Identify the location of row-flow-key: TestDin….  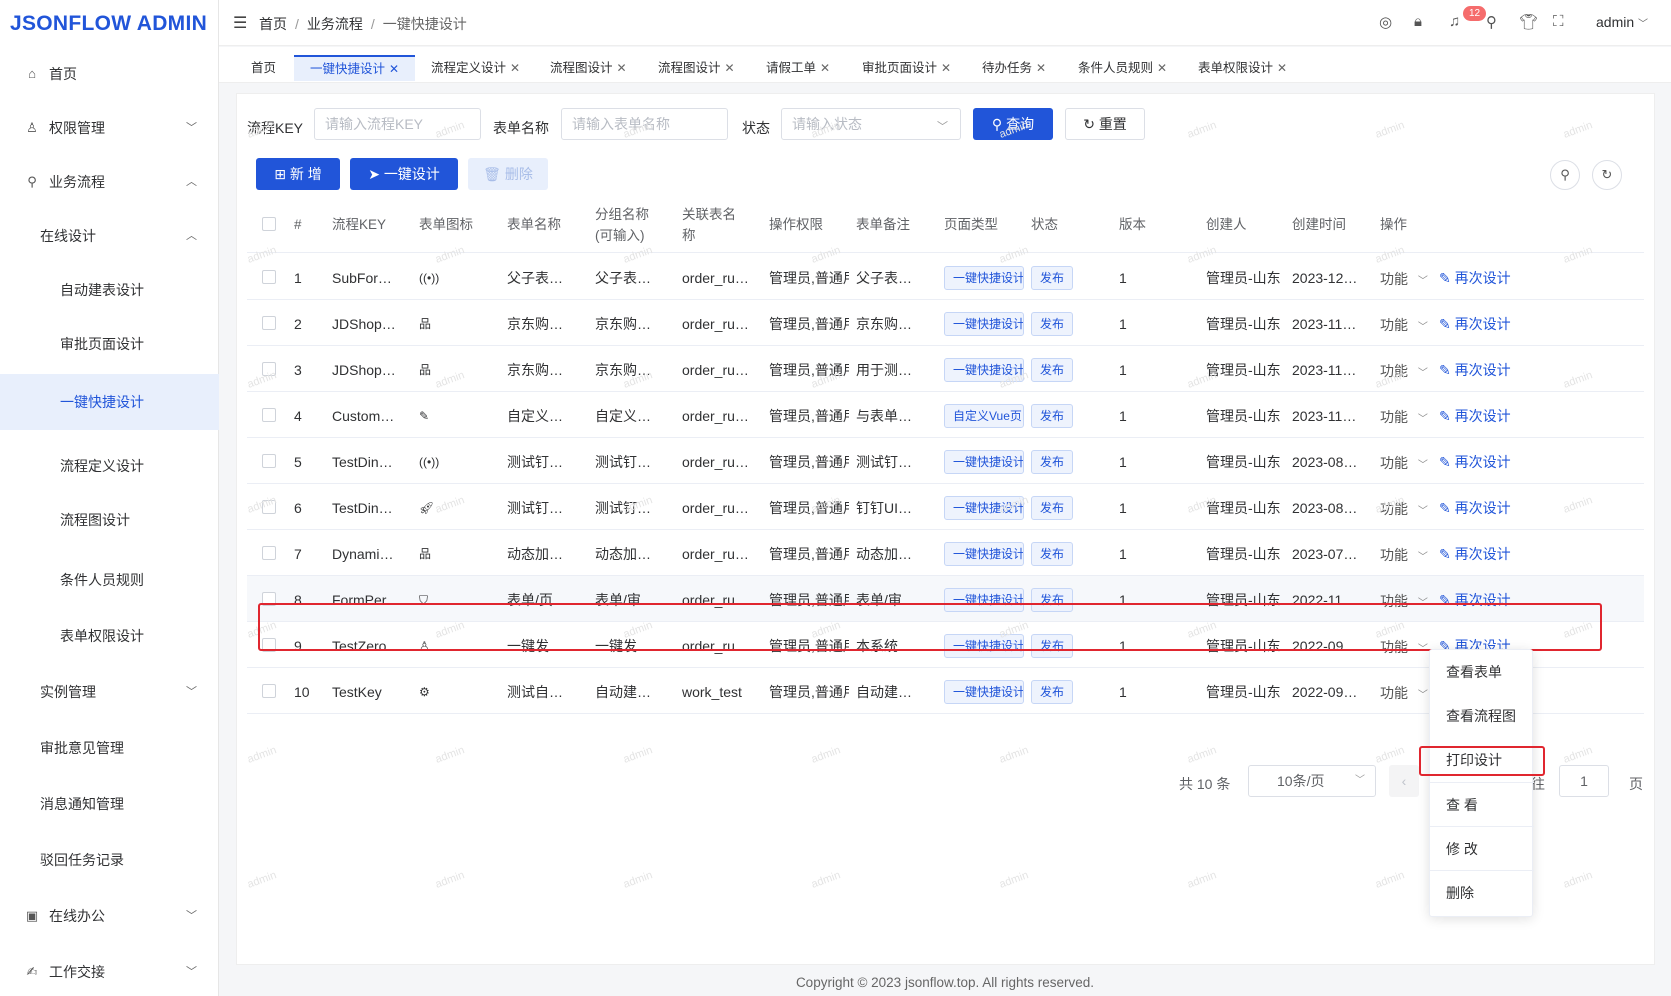
(362, 462).